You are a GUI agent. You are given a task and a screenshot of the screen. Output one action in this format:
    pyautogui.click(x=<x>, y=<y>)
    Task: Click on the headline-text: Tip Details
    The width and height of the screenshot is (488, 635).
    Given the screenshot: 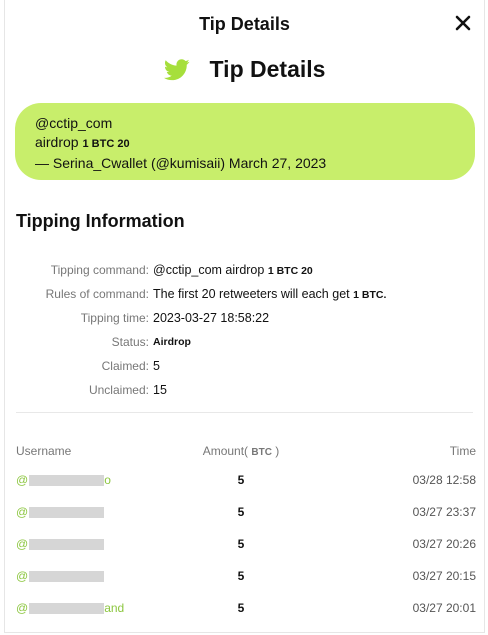 What is the action you would take?
    pyautogui.click(x=267, y=69)
    